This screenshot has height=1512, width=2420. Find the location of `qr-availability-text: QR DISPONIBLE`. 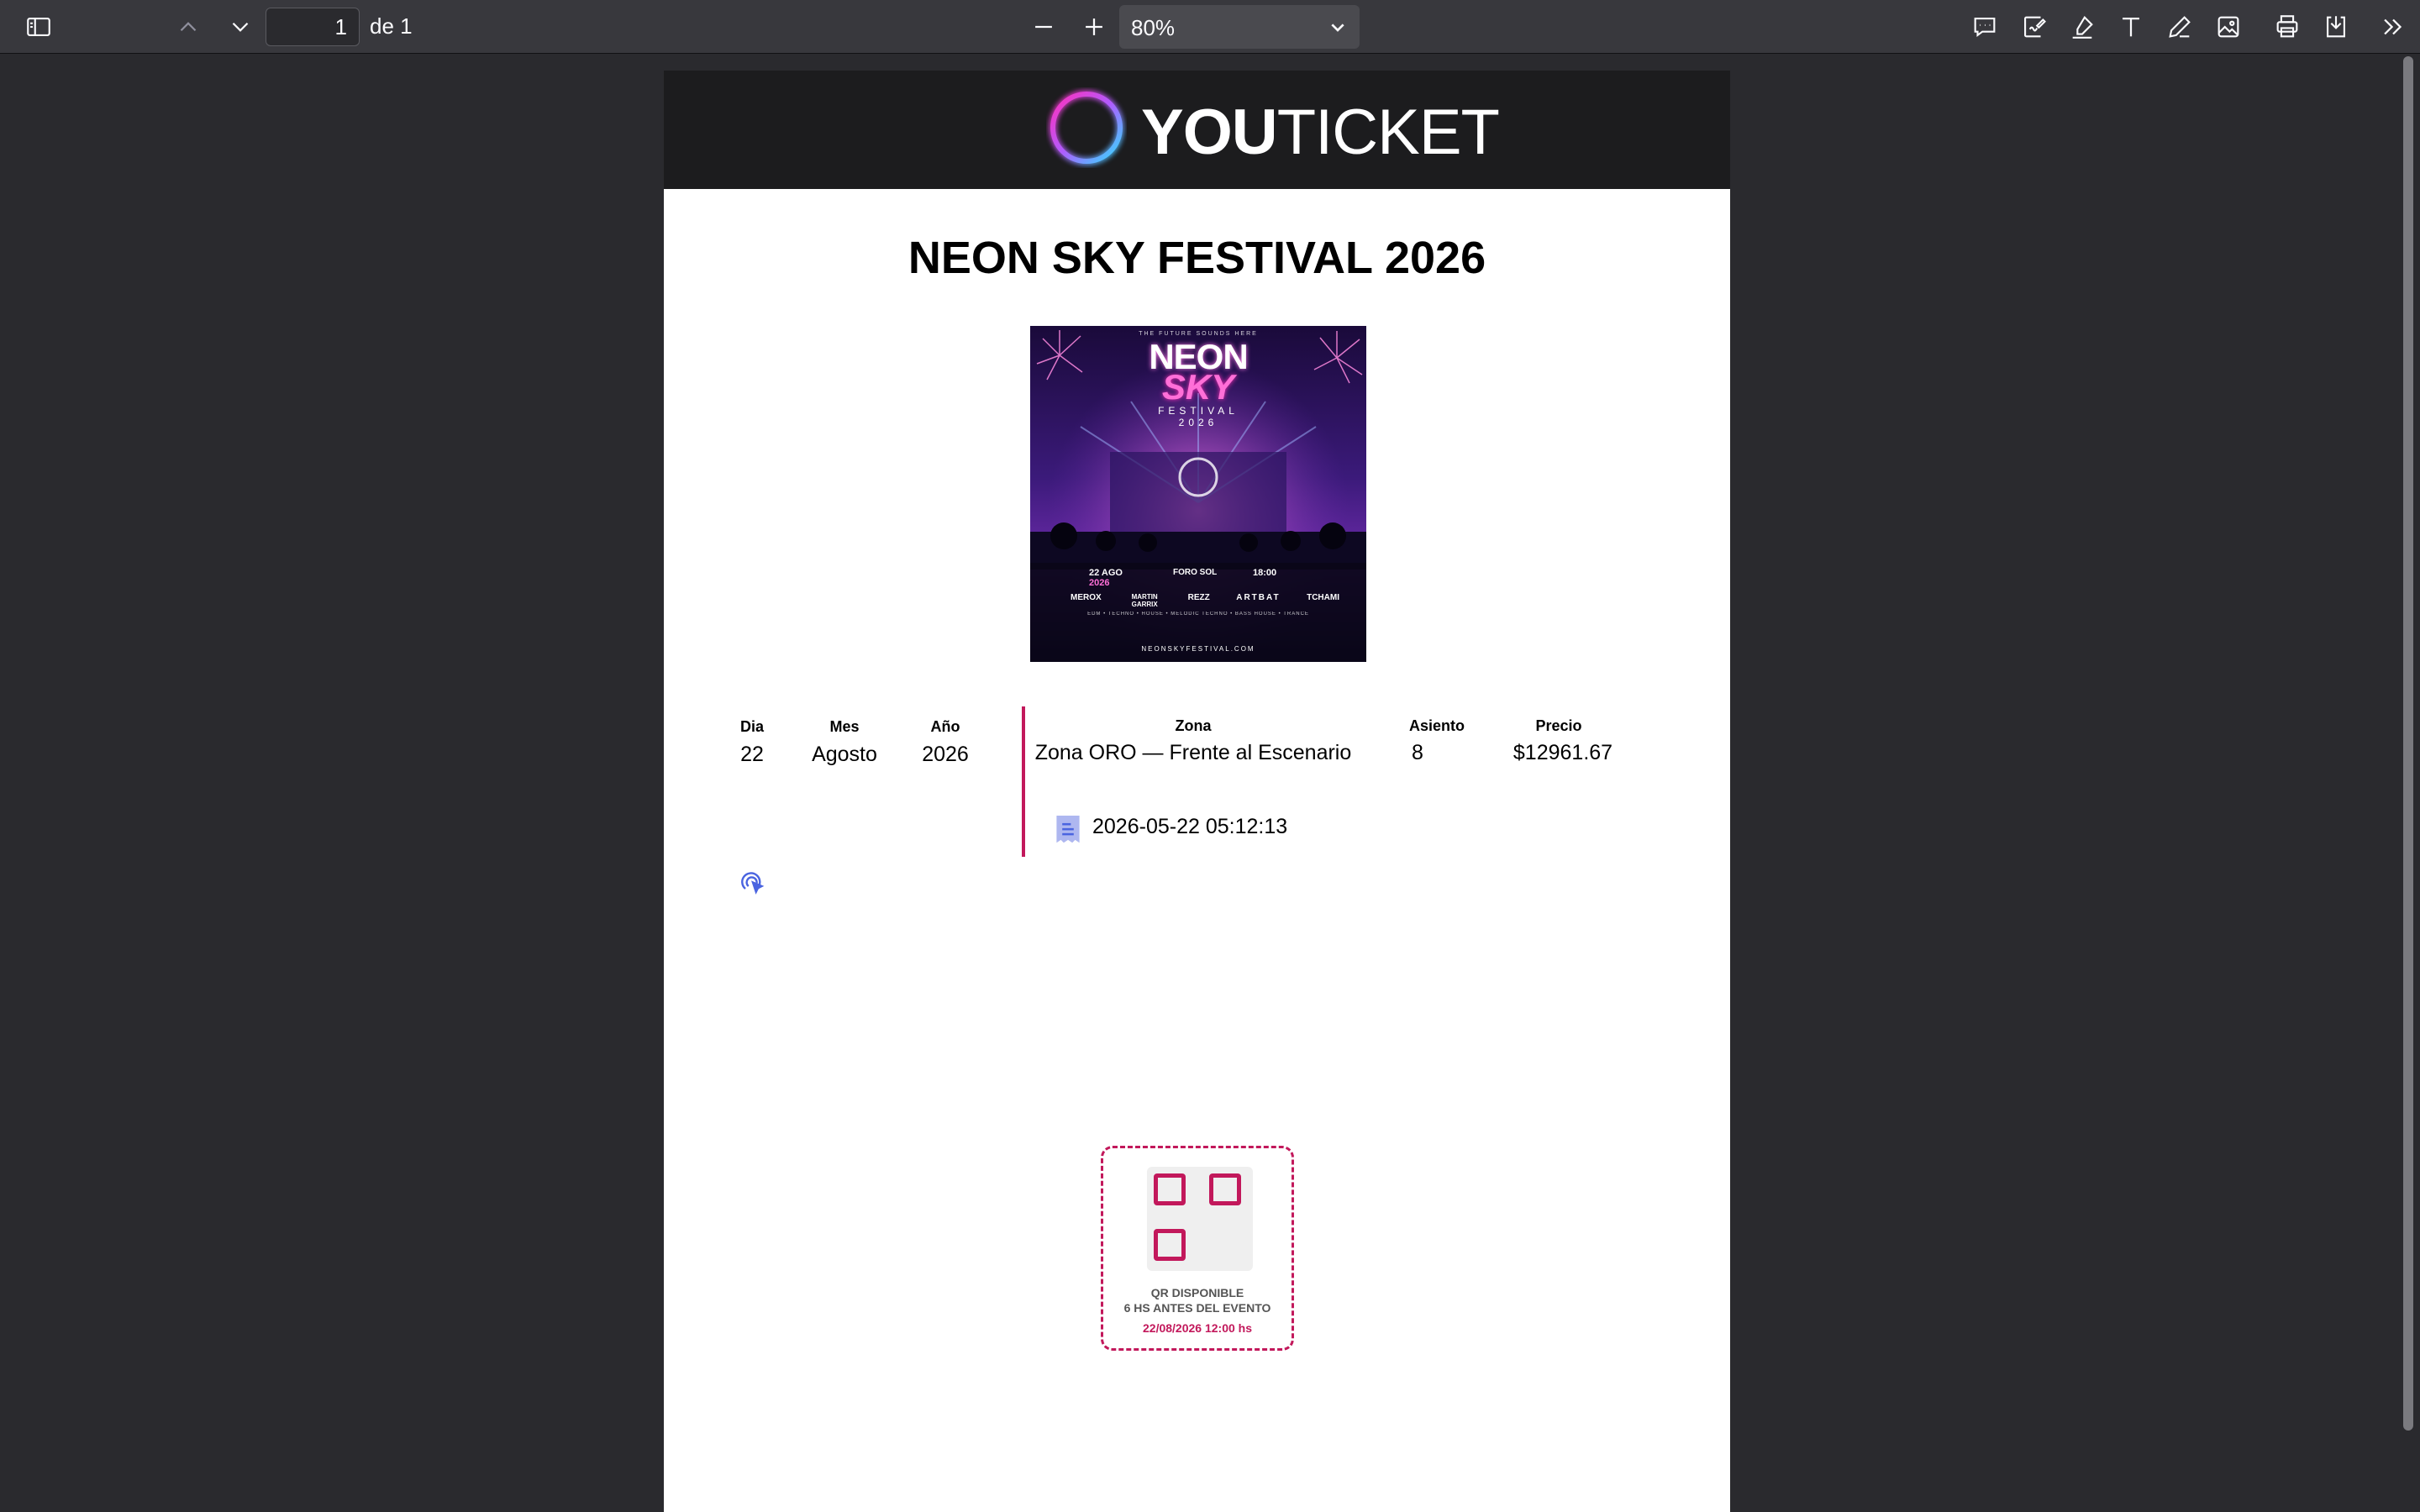

qr-availability-text: QR DISPONIBLE is located at coordinates (1197, 1292).